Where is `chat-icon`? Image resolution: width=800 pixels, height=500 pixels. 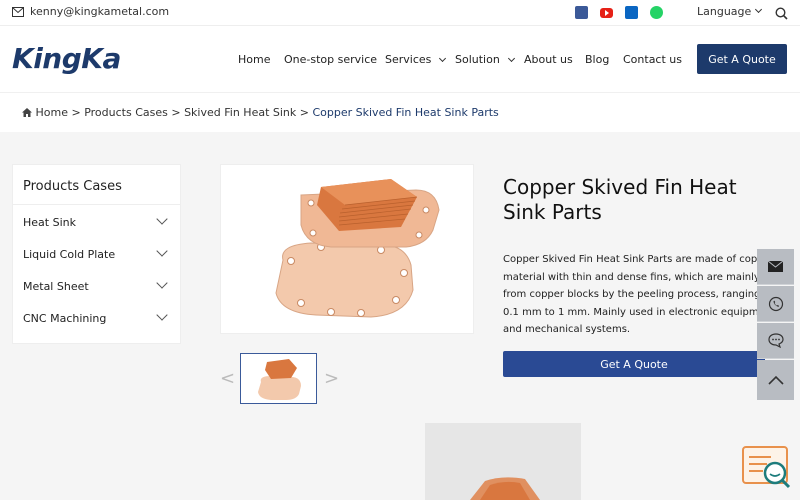
chat-icon is located at coordinates (775, 340).